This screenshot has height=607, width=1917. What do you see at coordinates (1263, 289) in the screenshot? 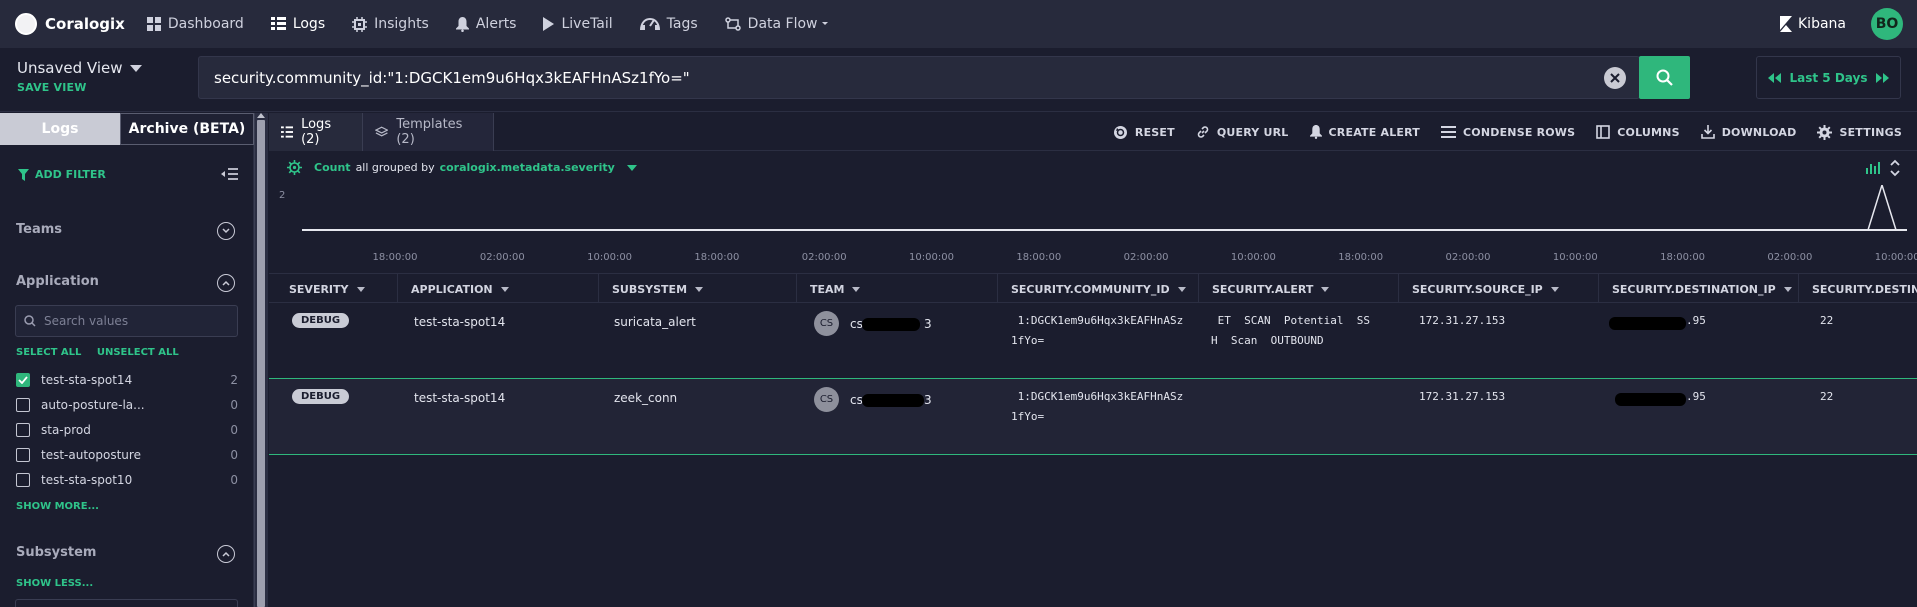
I see `column-label: SECURITY.ALERT` at bounding box center [1263, 289].